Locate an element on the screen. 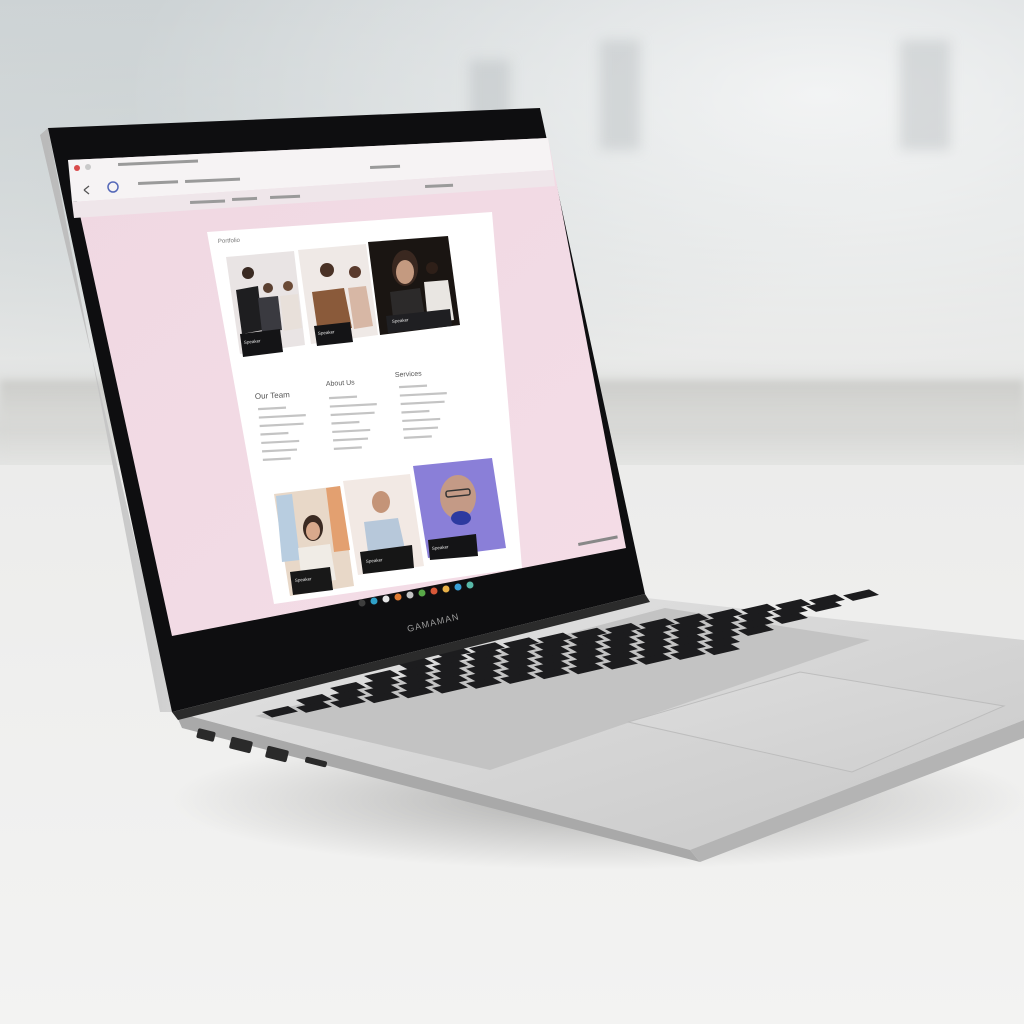 This screenshot has width=1024, height=1024. keyboard-key is located at coordinates (861, 595).